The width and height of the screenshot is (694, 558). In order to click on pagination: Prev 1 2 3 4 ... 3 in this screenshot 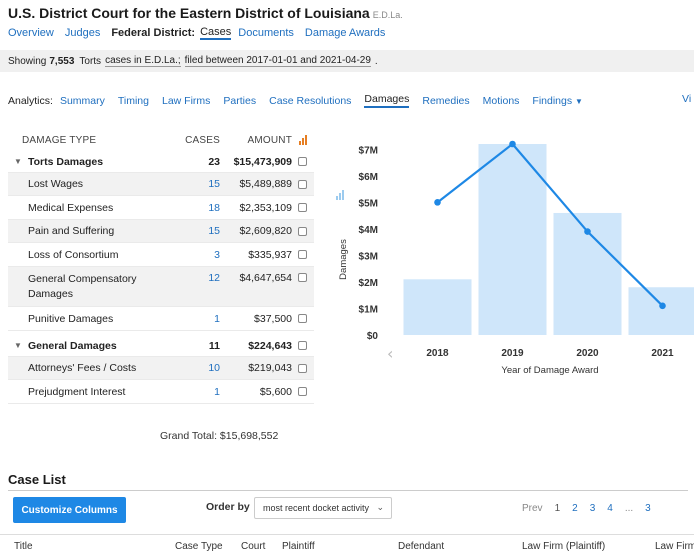, I will do `click(592, 508)`.